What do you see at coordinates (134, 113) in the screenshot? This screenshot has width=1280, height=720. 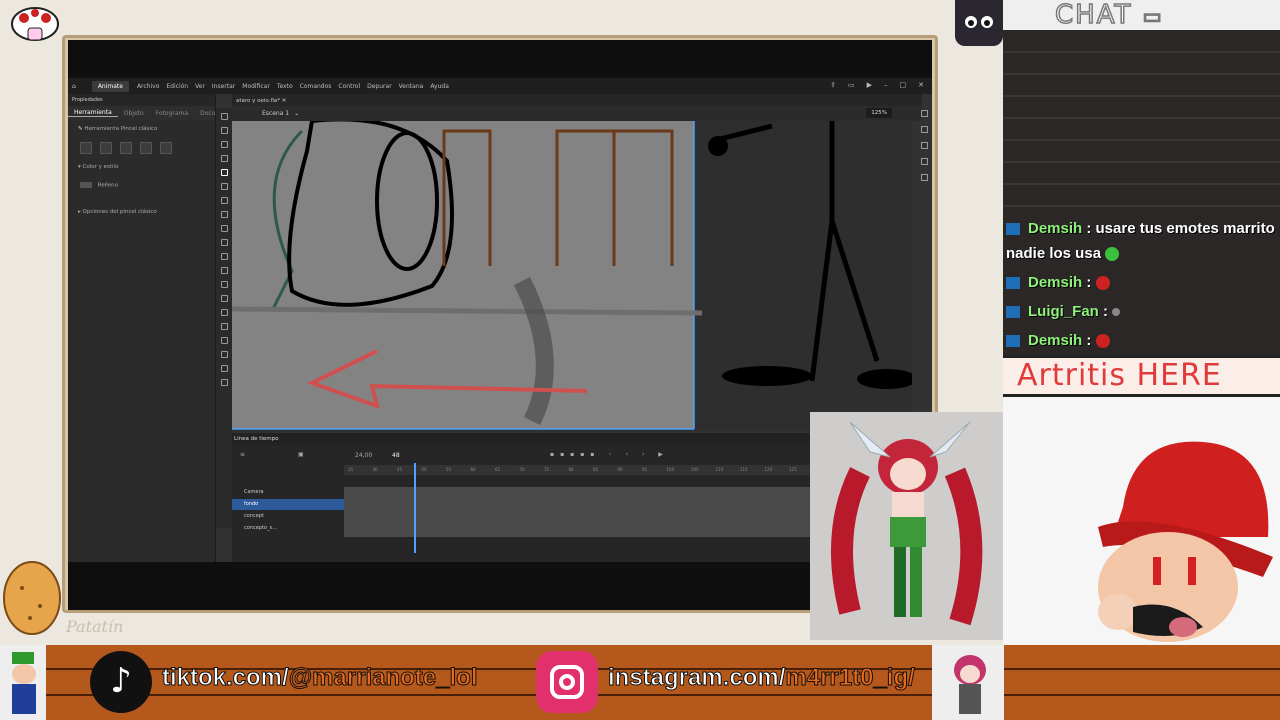 I see `tab-objeto: Objeto` at bounding box center [134, 113].